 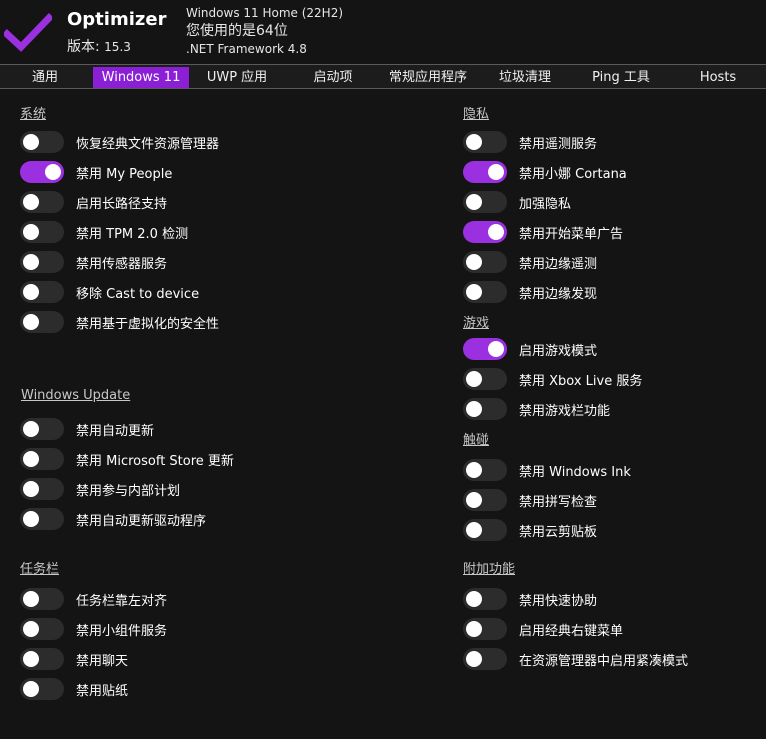 What do you see at coordinates (581, 381) in the screenshot?
I see `toggle-label: 禁用 Xbox Live 服务` at bounding box center [581, 381].